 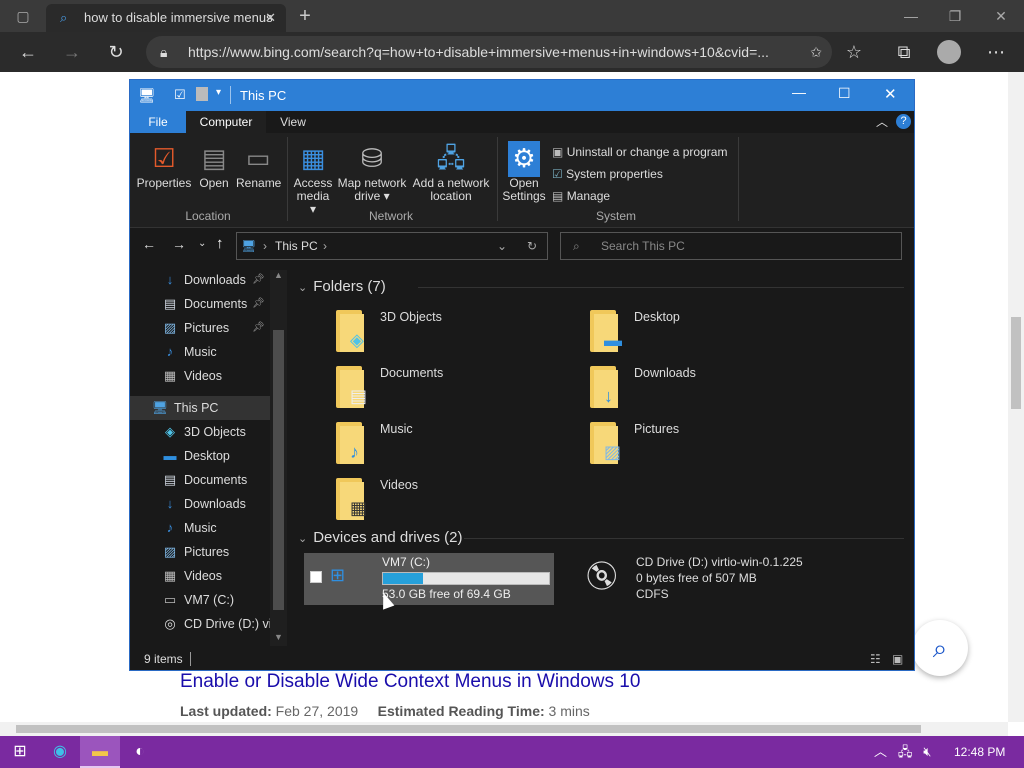 I want to click on favorites-icon: ☆, so click(x=854, y=52).